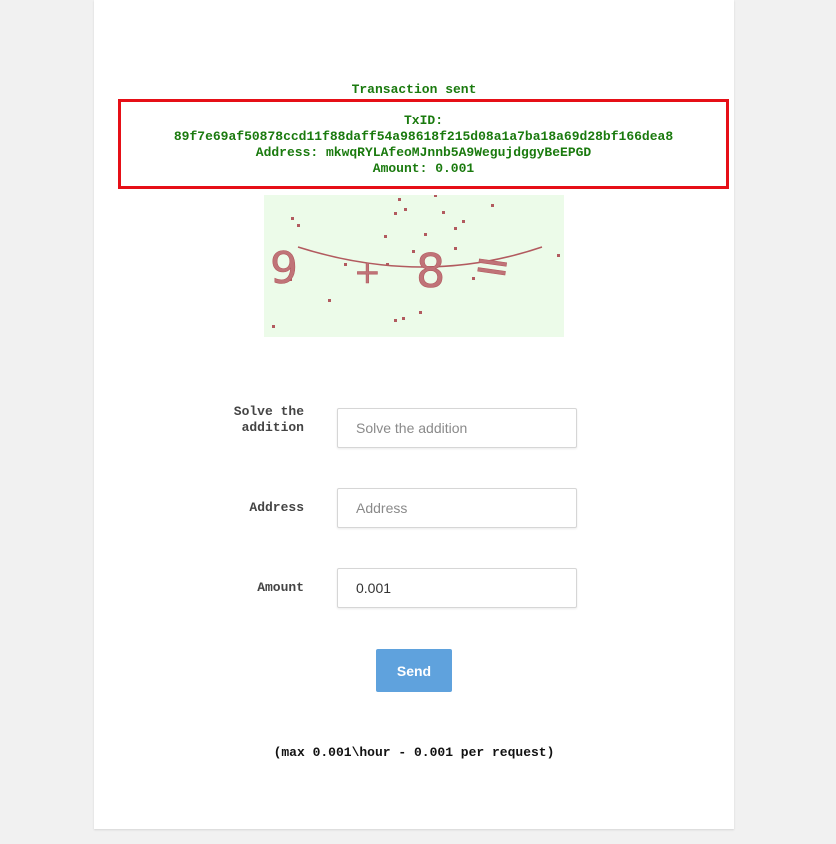 The height and width of the screenshot is (844, 836). Describe the element at coordinates (414, 752) in the screenshot. I see `rate-limit-note: (max 0.001\hour - 0.001 per request)` at that location.